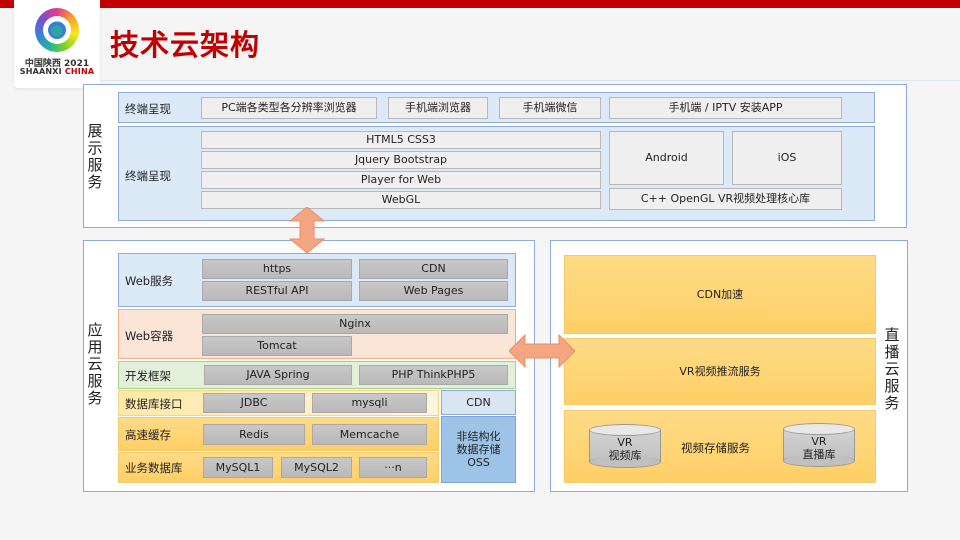 This screenshot has height=540, width=960. I want to click on app-service-label: 应用云服务, so click(95, 364).